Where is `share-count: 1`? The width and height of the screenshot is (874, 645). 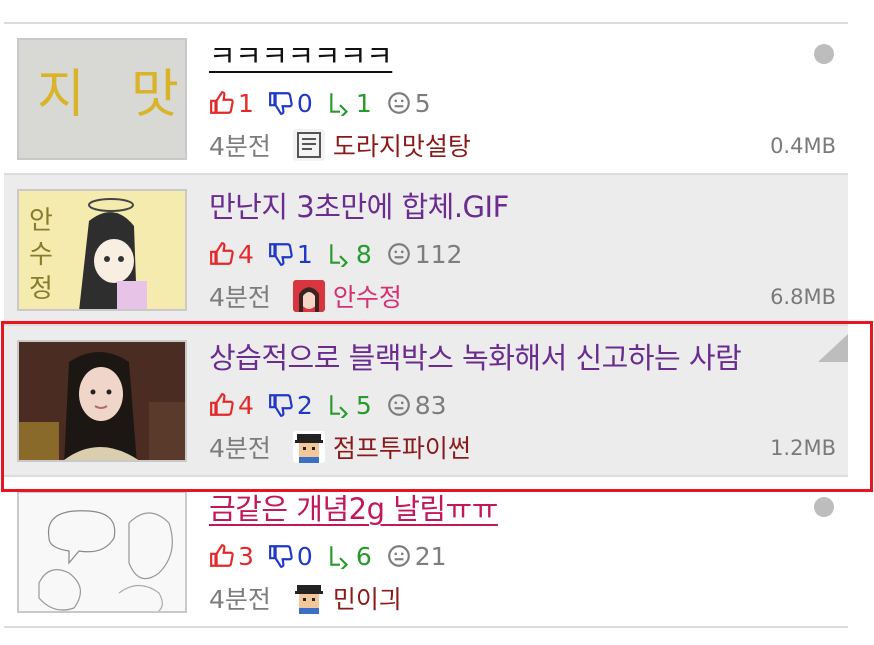 share-count: 1 is located at coordinates (349, 103).